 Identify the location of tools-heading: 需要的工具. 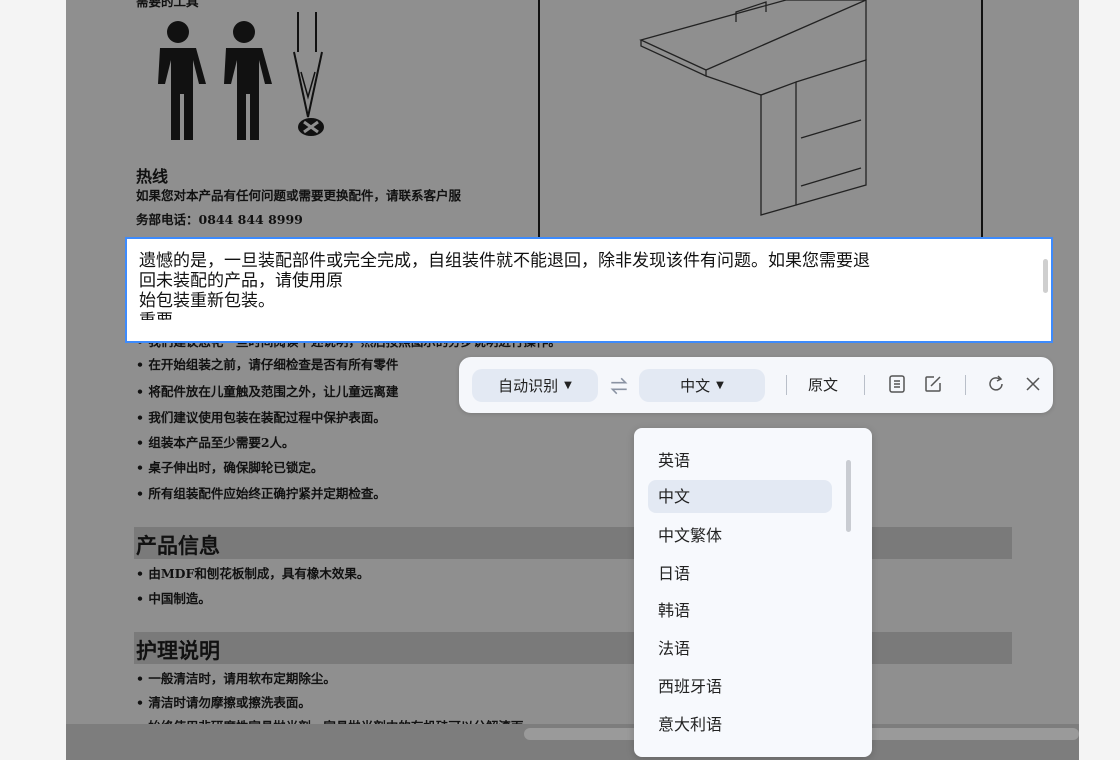
(167, 4).